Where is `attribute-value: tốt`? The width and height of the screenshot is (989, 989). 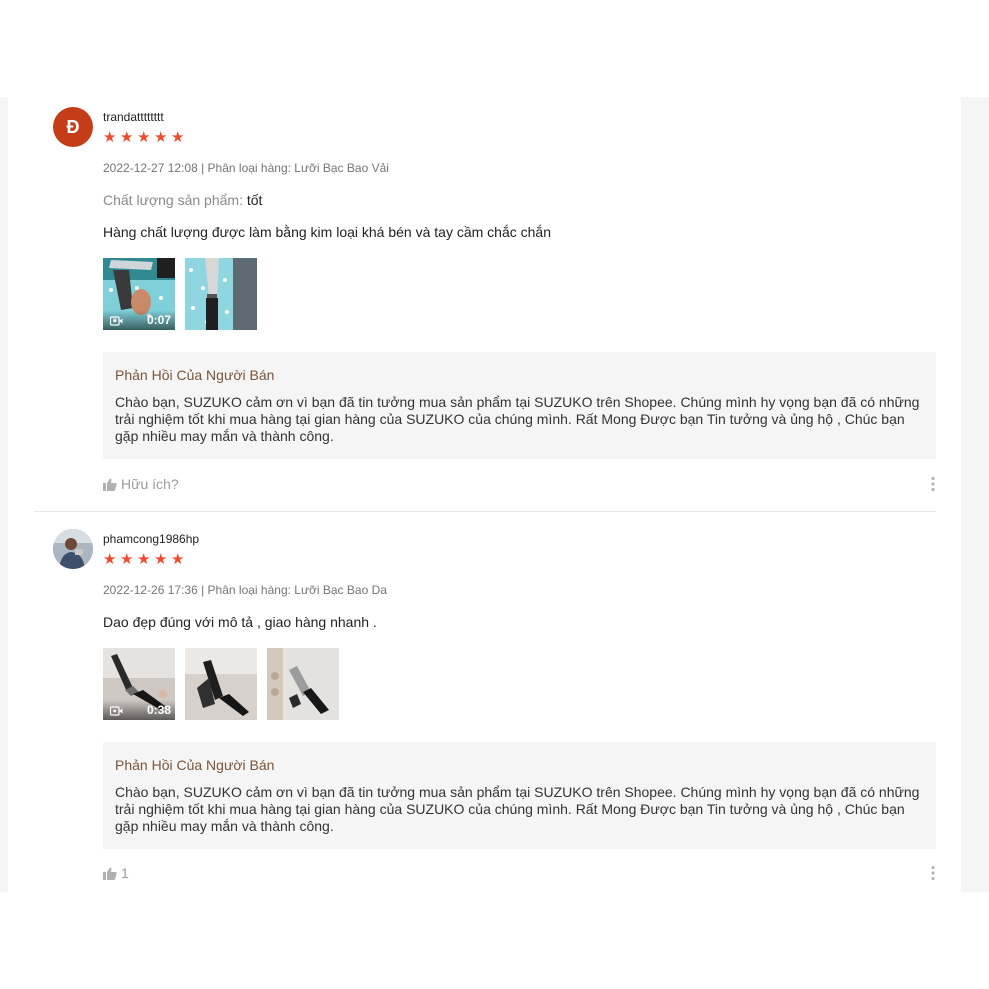
attribute-value: tốt is located at coordinates (254, 200).